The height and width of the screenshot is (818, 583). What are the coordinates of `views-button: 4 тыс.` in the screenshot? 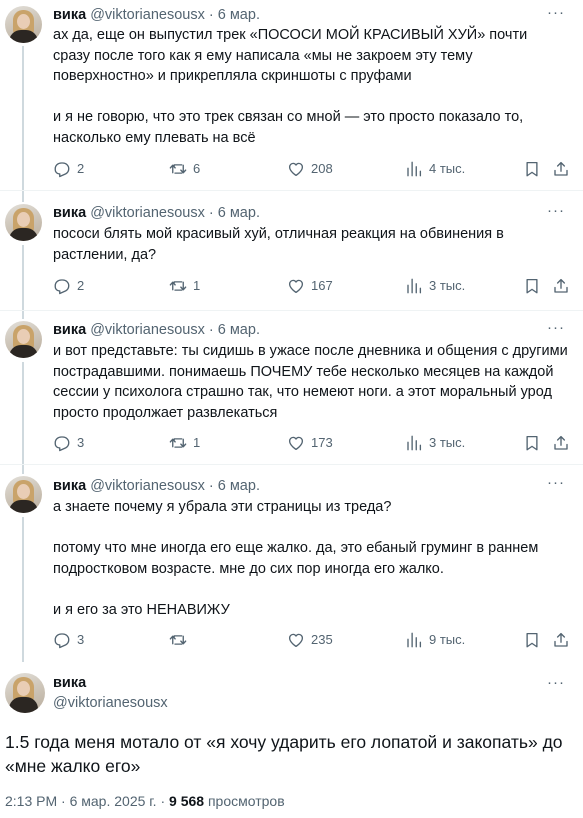 It's located at (435, 169).